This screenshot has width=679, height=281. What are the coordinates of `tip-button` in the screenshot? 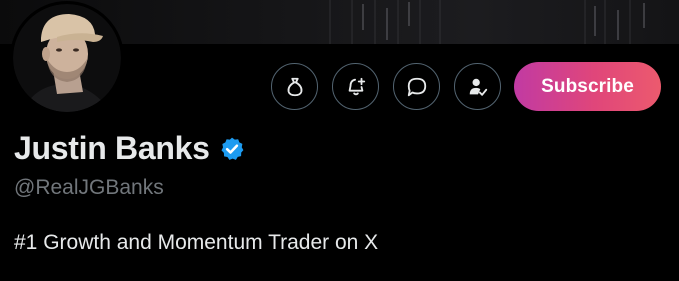 It's located at (294, 86).